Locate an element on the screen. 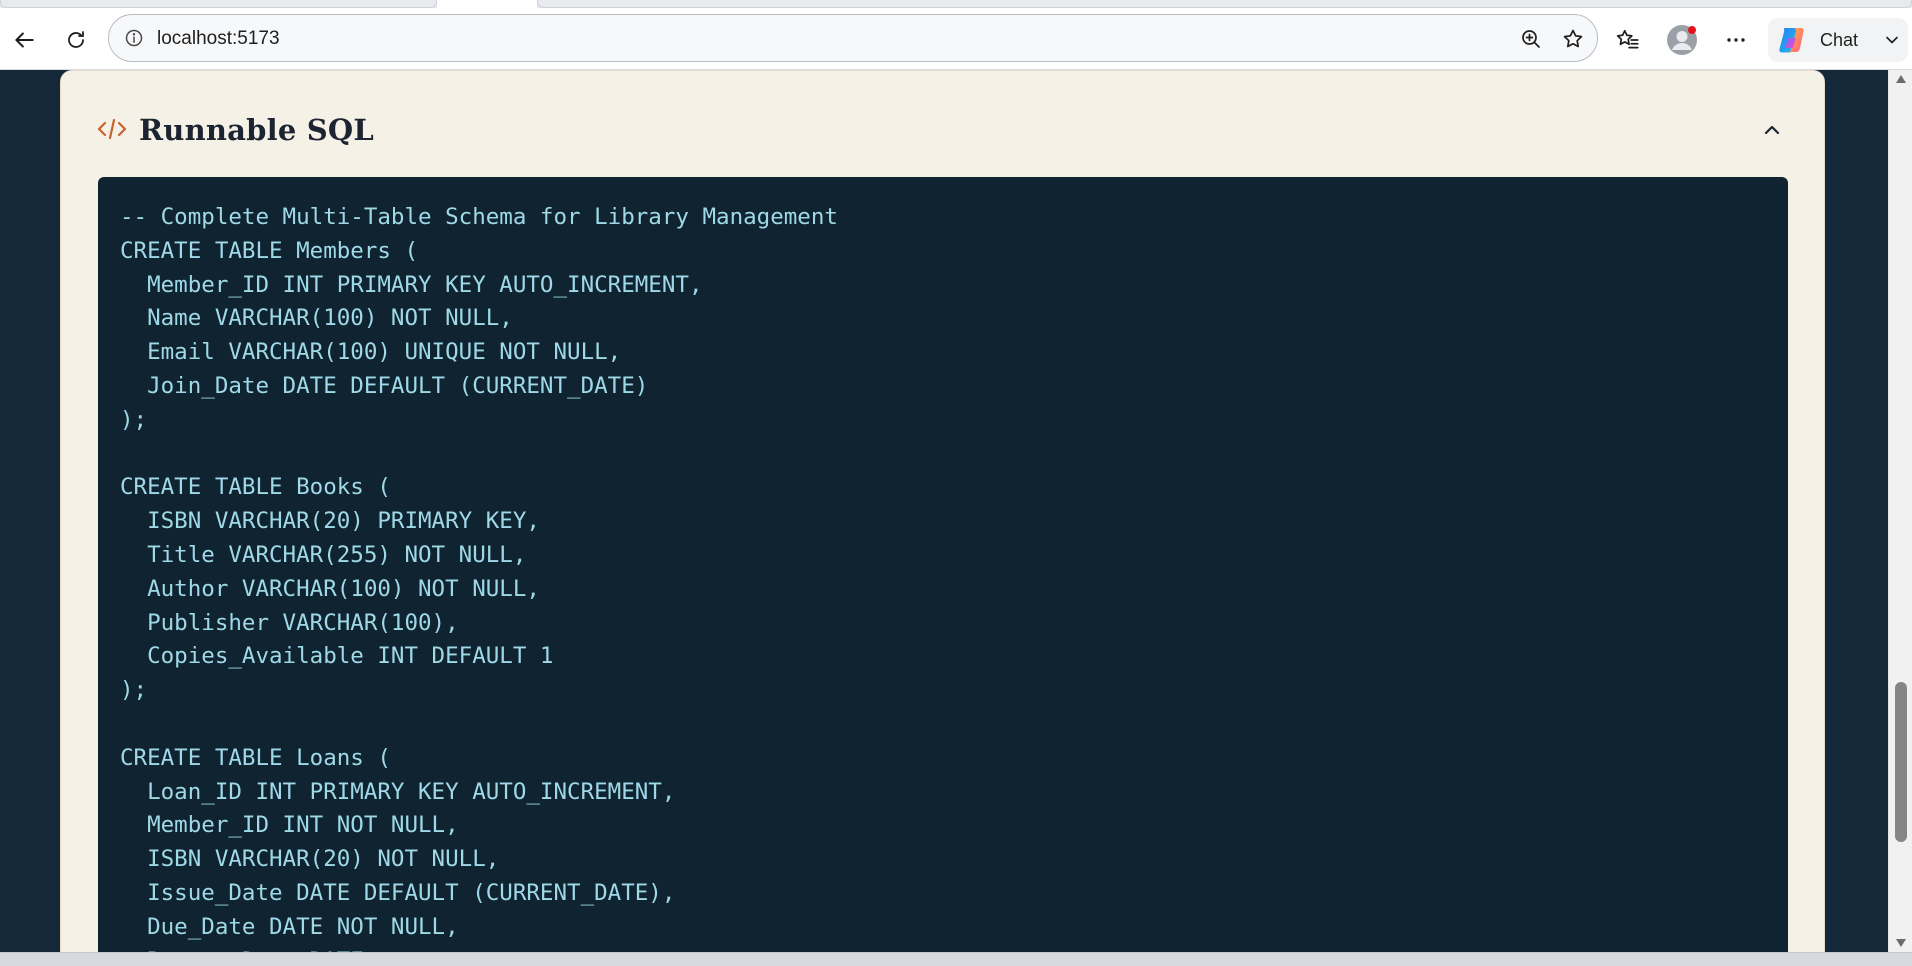  more-options-icon is located at coordinates (1736, 40).